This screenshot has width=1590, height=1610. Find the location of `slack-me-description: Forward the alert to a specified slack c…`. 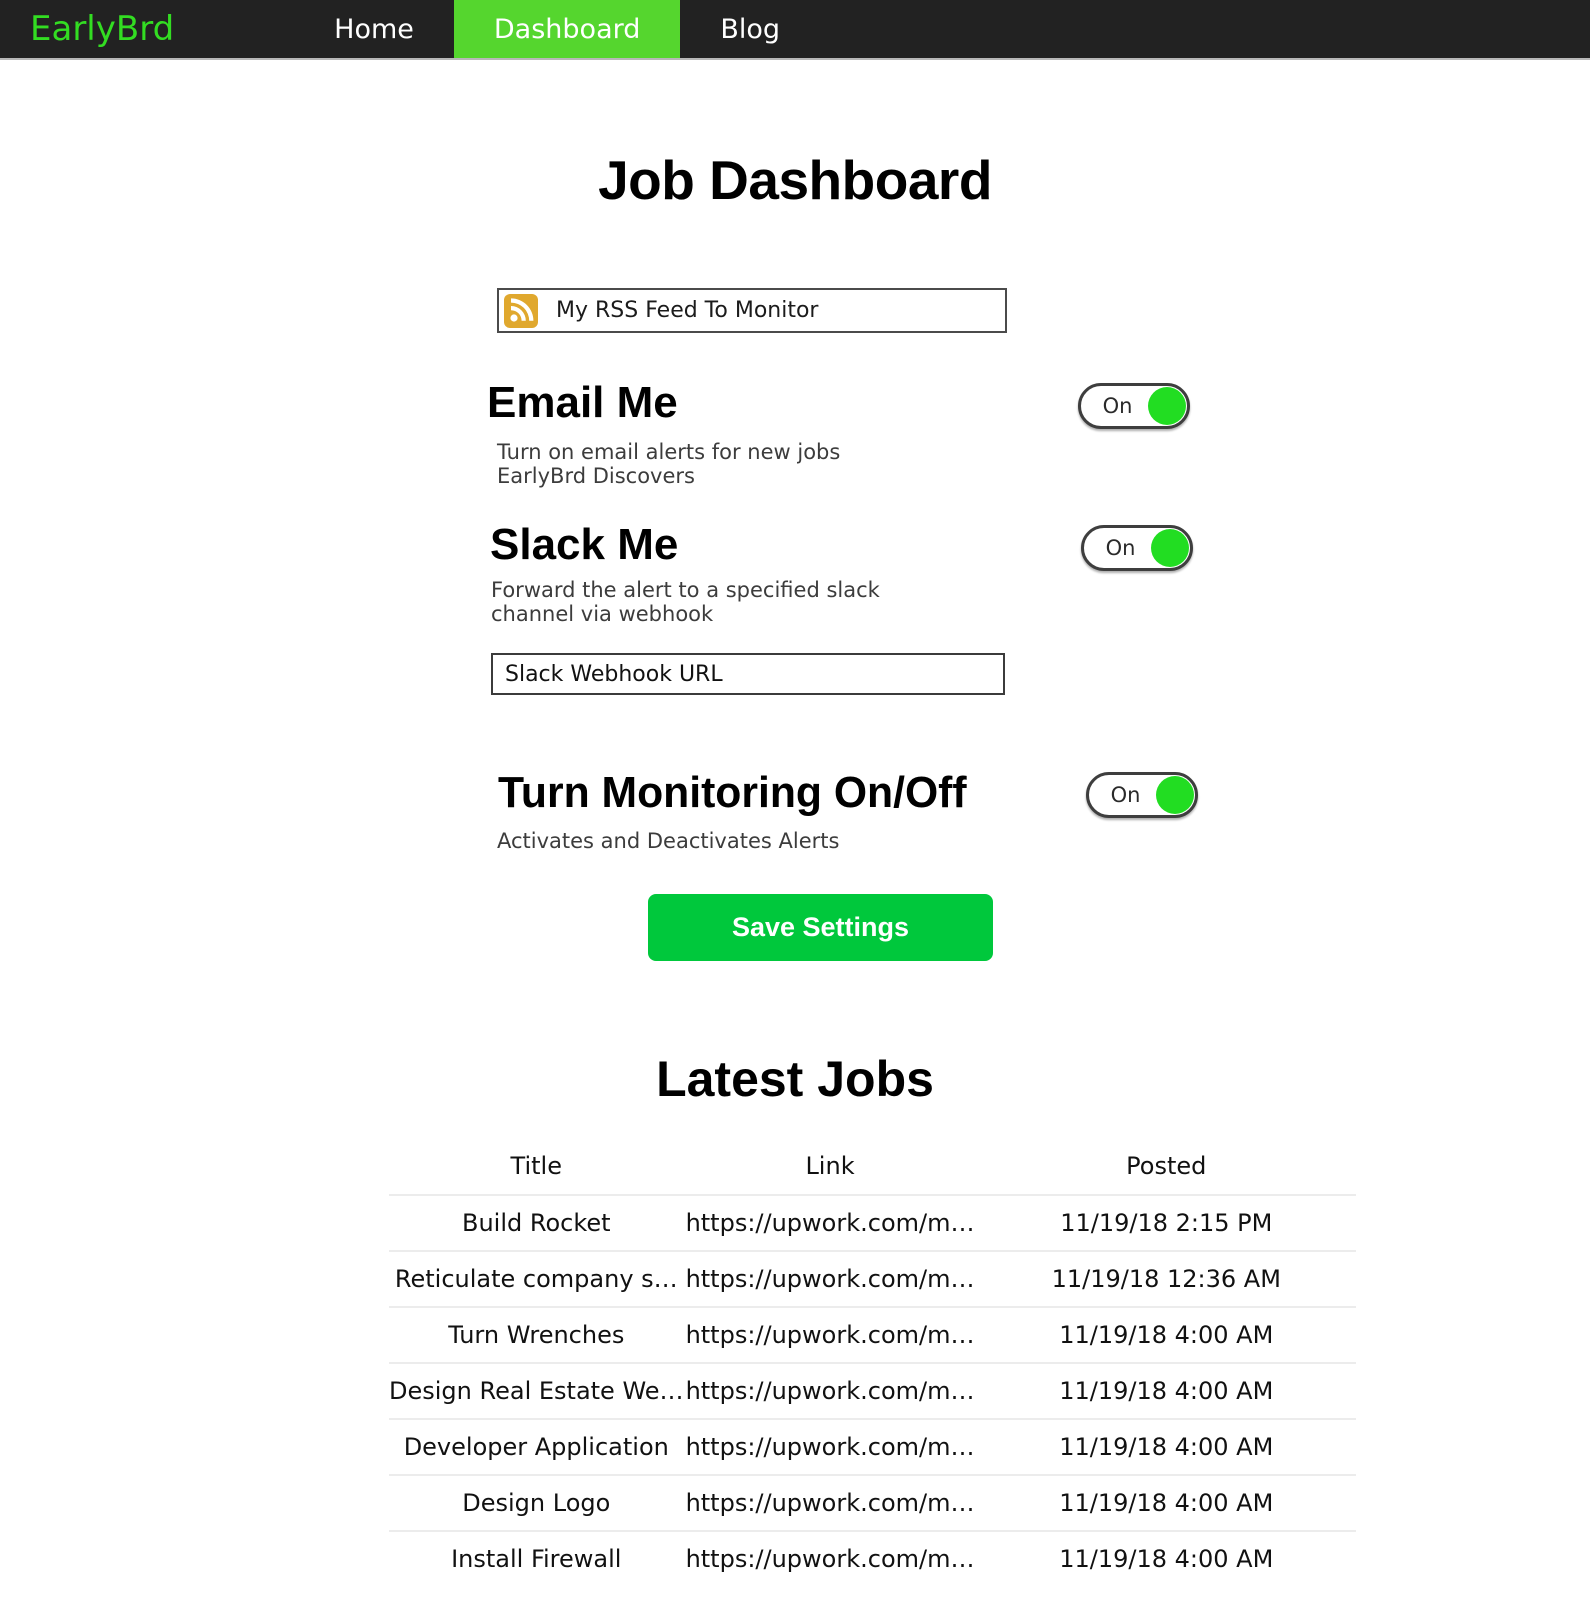

slack-me-description: Forward the alert to a specified slack c… is located at coordinates (685, 602).